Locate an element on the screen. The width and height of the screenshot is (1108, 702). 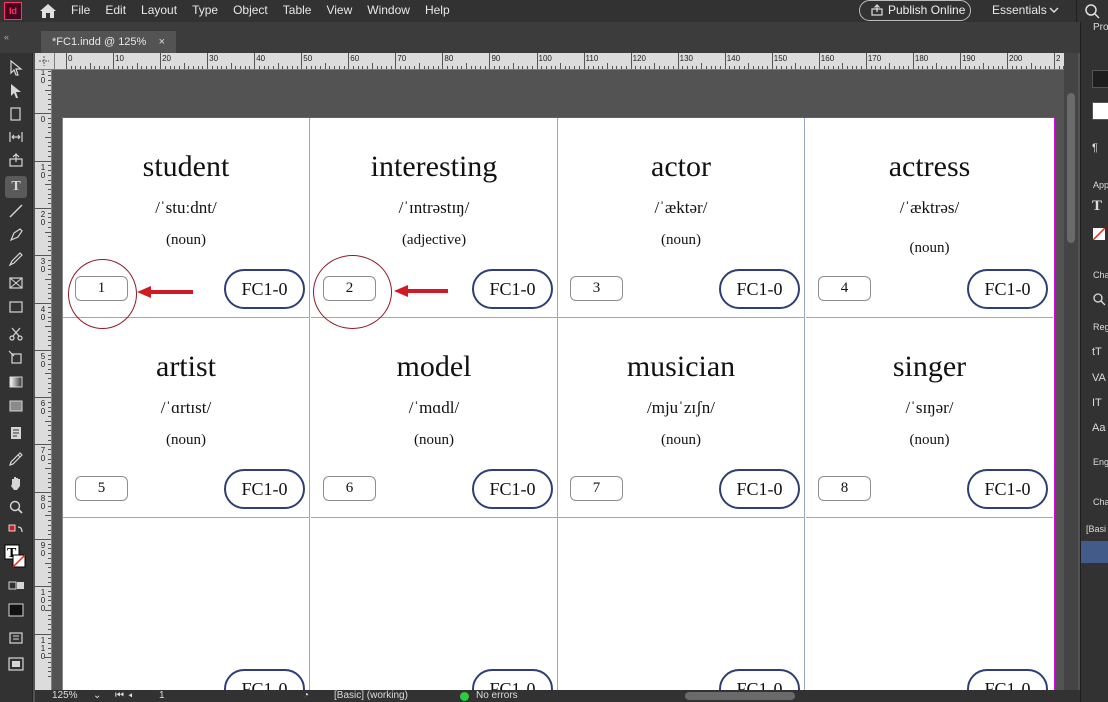
ruler-origin is located at coordinates (45, 61).